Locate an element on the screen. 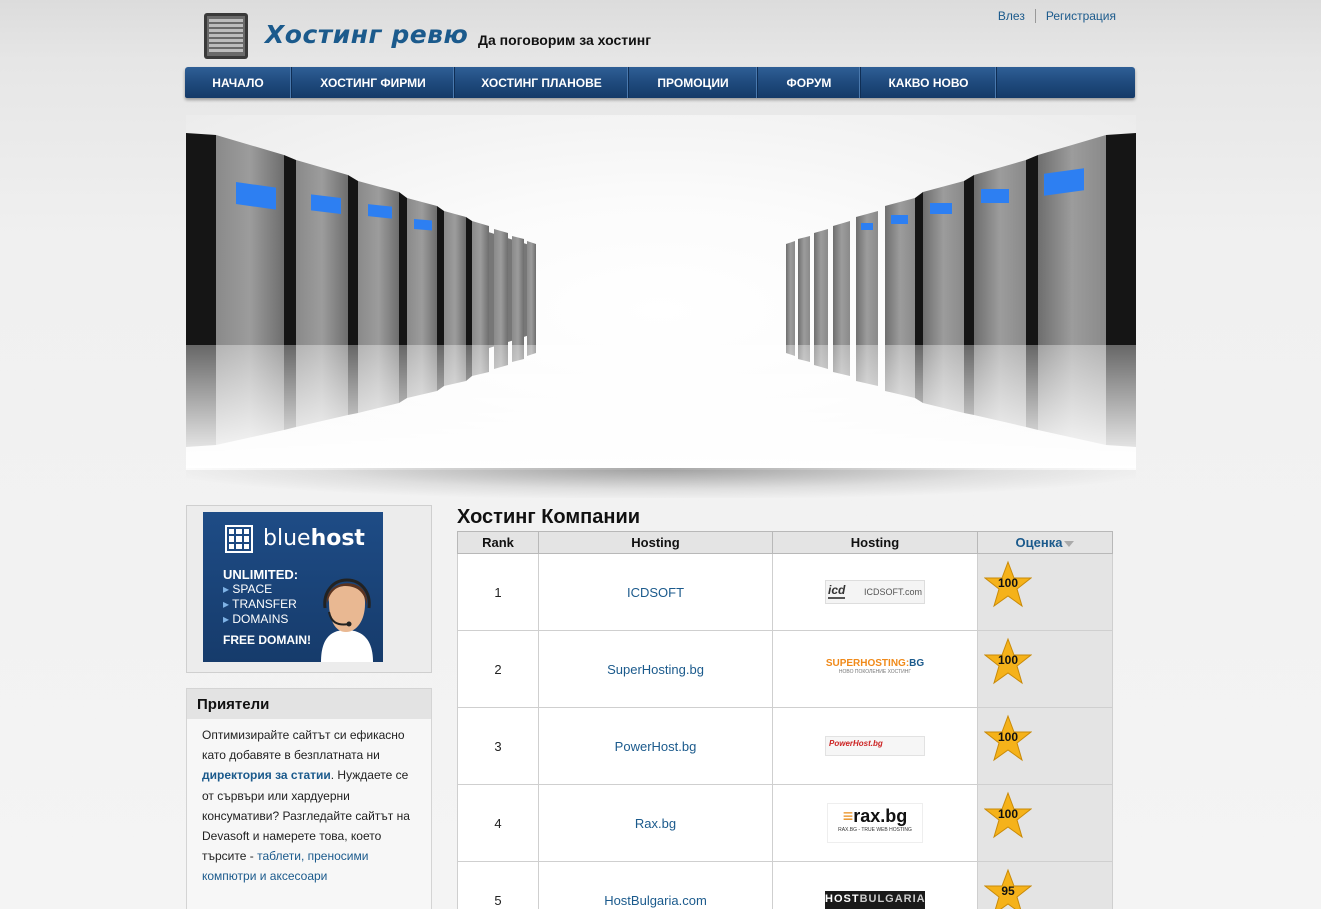 Image resolution: width=1321 pixels, height=909 pixels. site-tagline: Да поговорим за хостинг is located at coordinates (565, 40).